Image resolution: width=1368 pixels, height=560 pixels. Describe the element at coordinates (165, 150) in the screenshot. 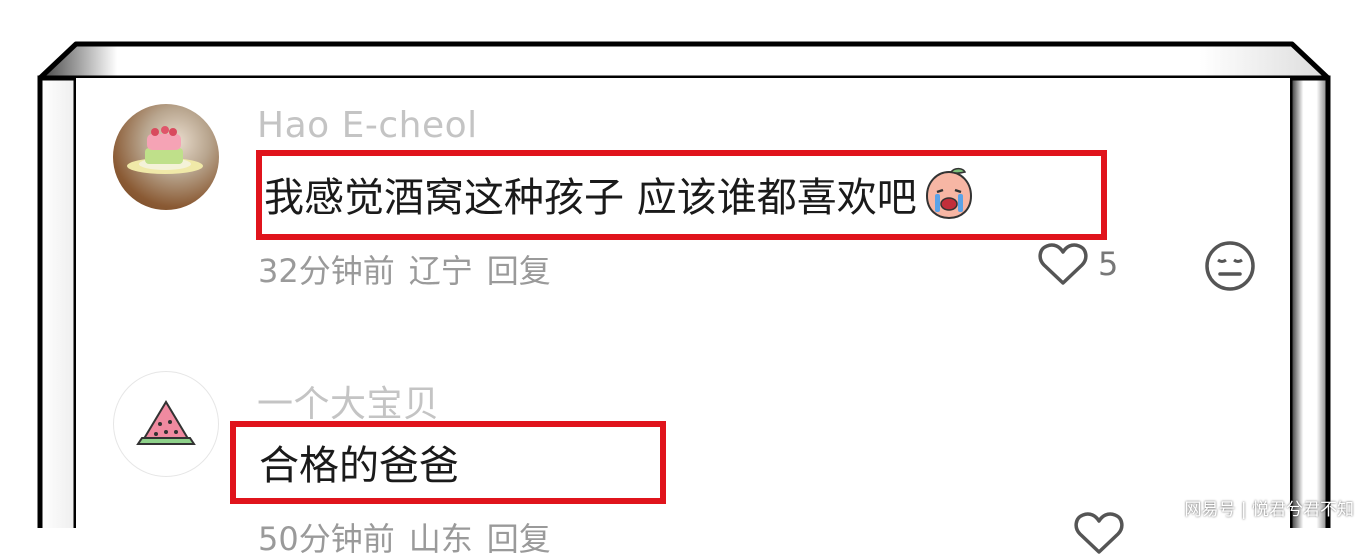

I see `cake-icon` at that location.